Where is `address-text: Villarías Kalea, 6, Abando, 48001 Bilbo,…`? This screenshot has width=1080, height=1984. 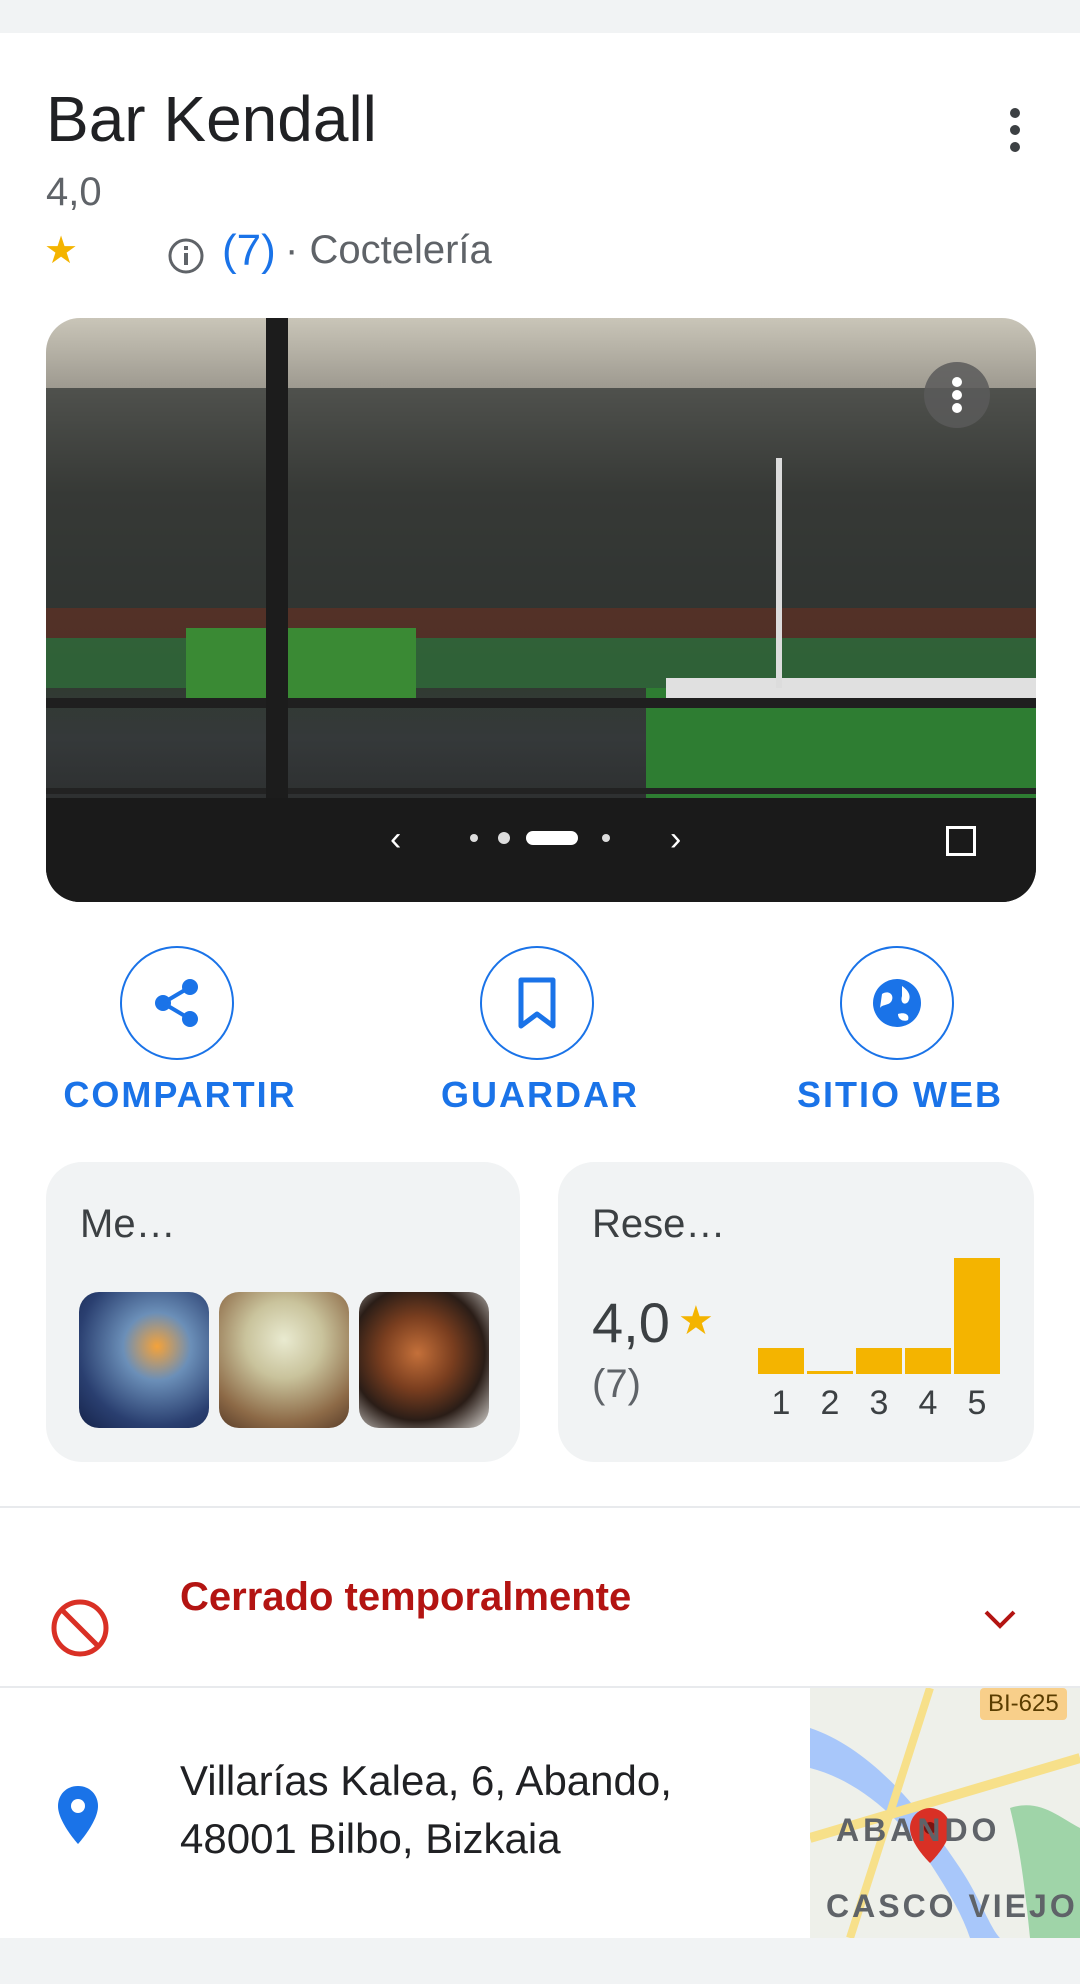 address-text: Villarías Kalea, 6, Abando, 48001 Bilbo,… is located at coordinates (450, 1810).